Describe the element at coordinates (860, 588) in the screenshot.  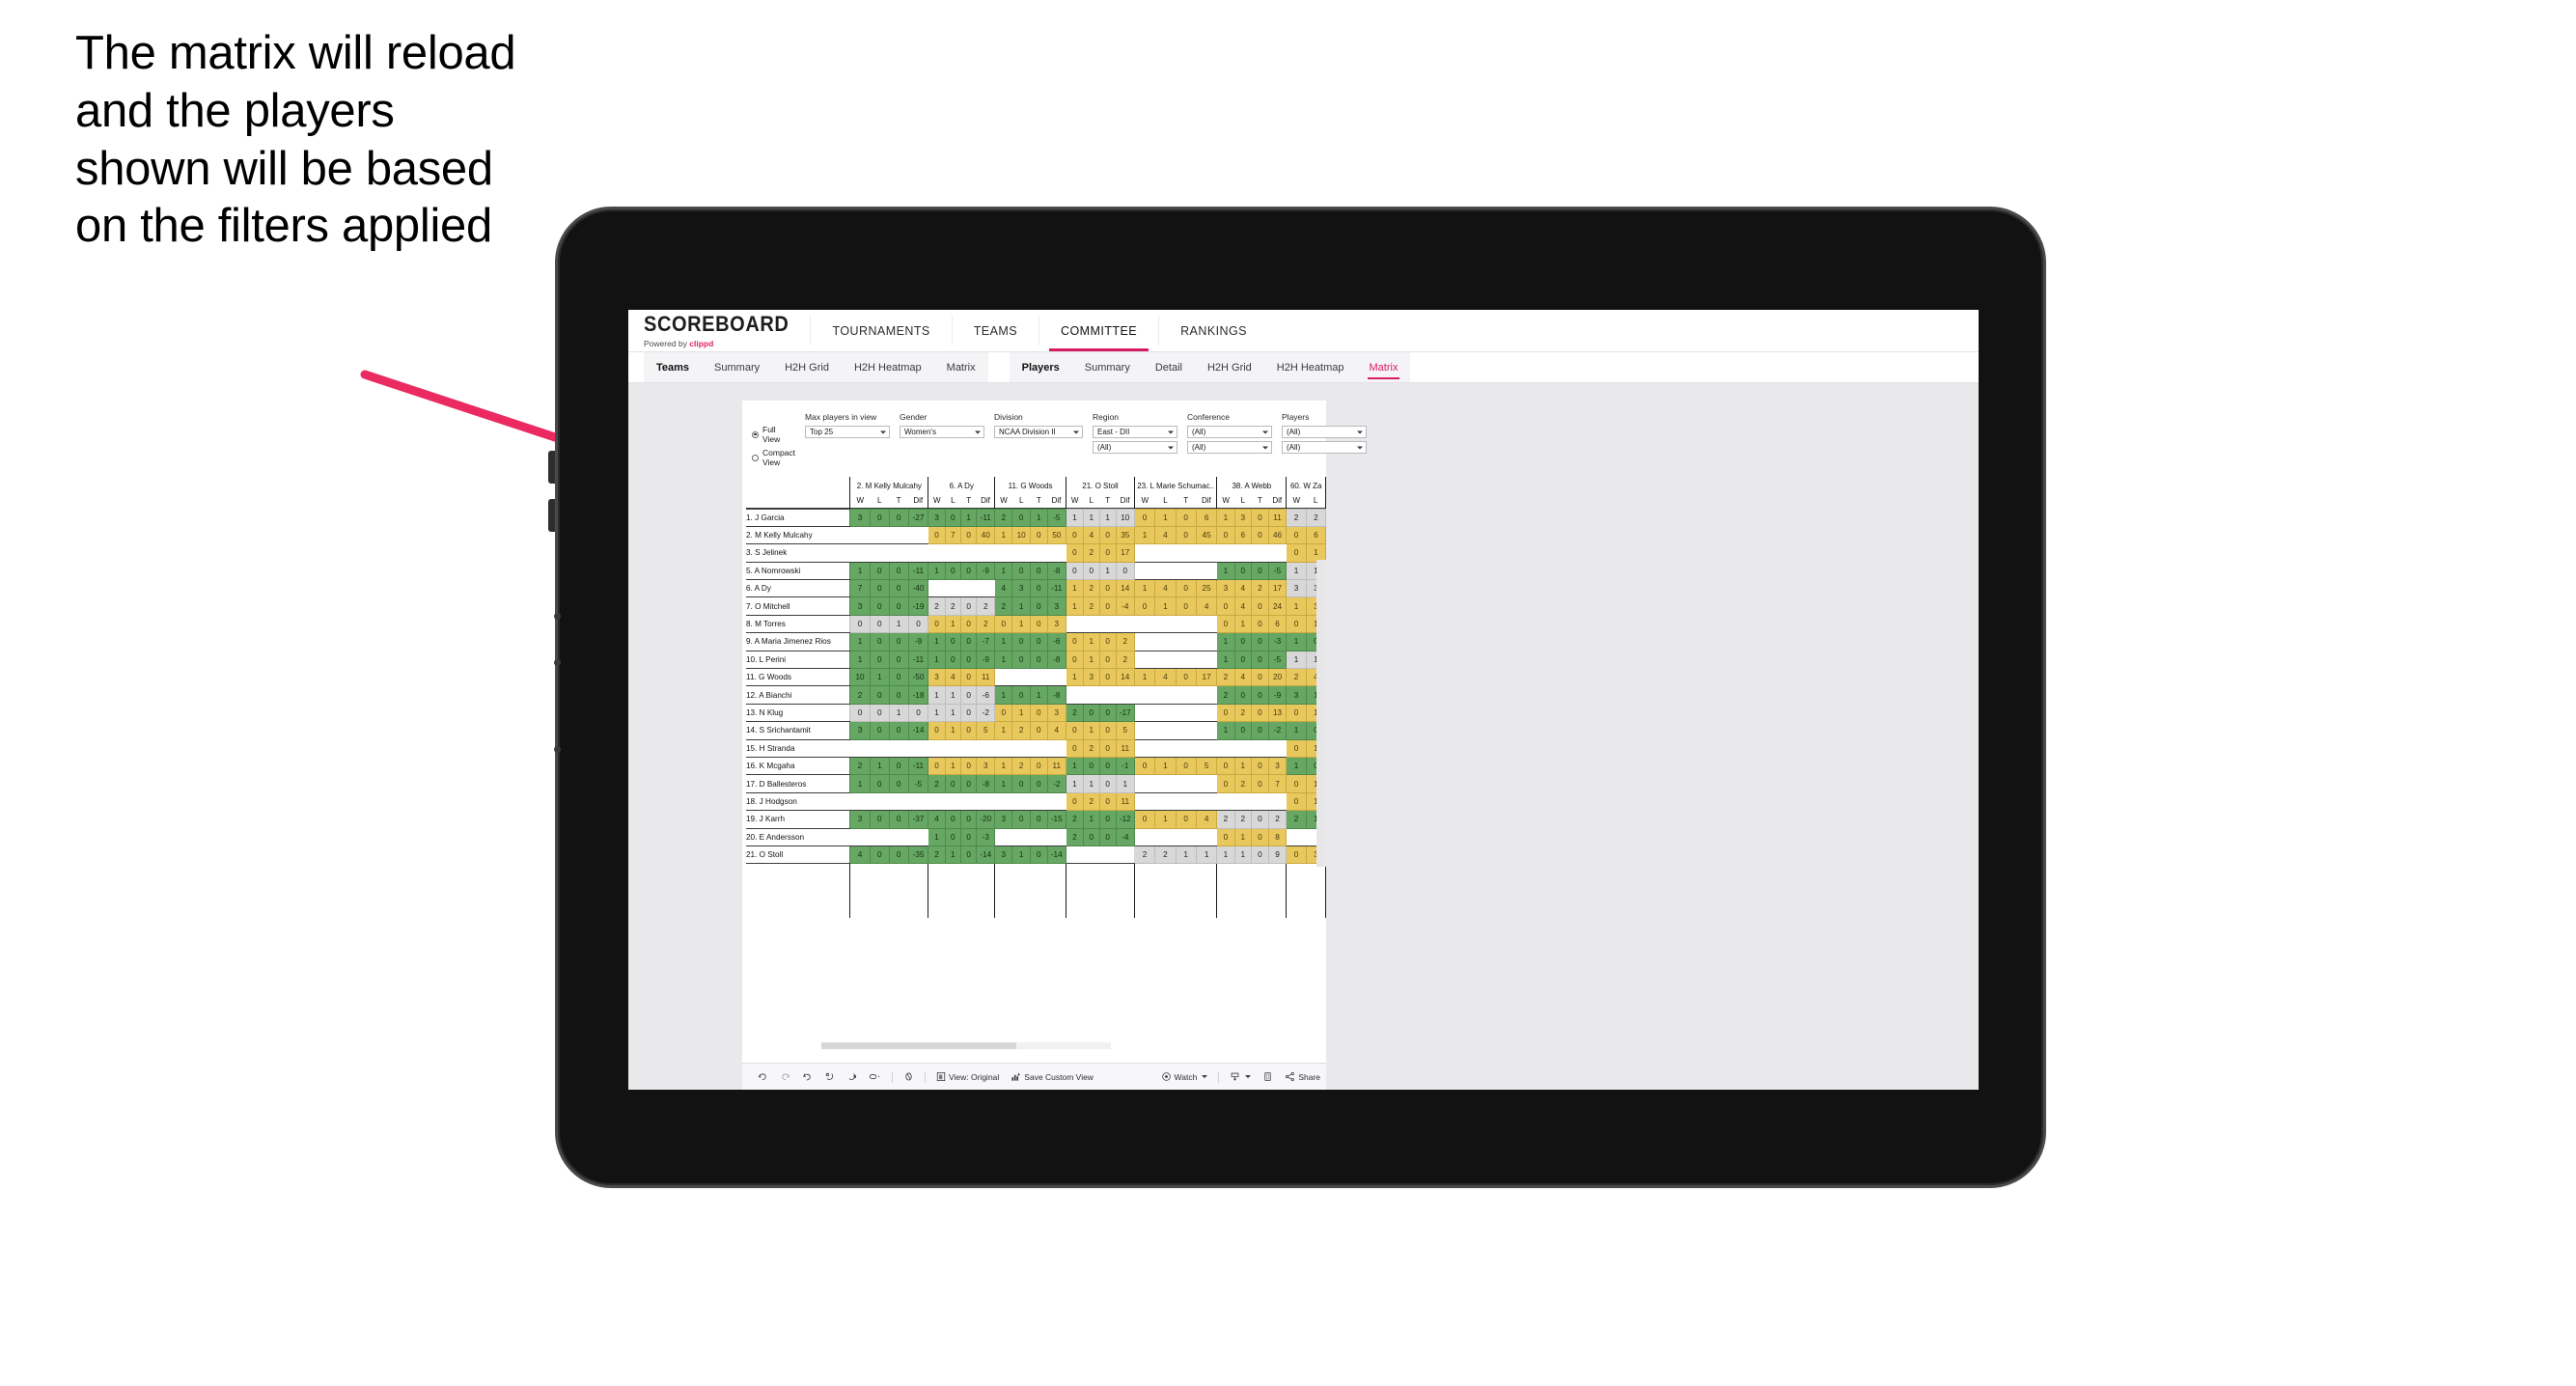
I see `matrix-cell: 7` at that location.